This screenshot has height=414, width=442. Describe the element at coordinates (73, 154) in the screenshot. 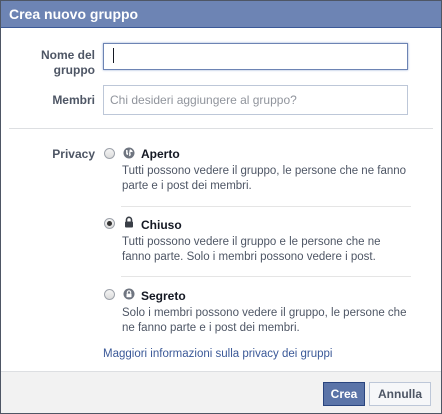

I see `privacy-label: Privacy` at that location.